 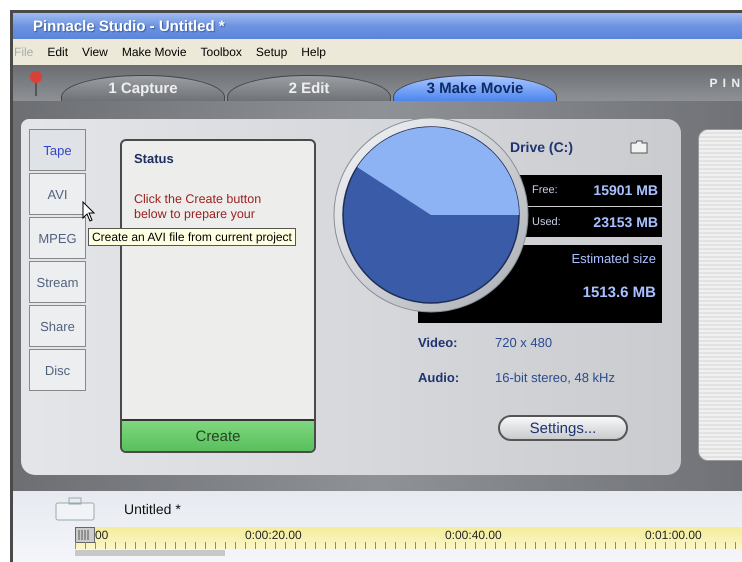 What do you see at coordinates (85, 534) in the screenshot?
I see `scrubber-handle-icon` at bounding box center [85, 534].